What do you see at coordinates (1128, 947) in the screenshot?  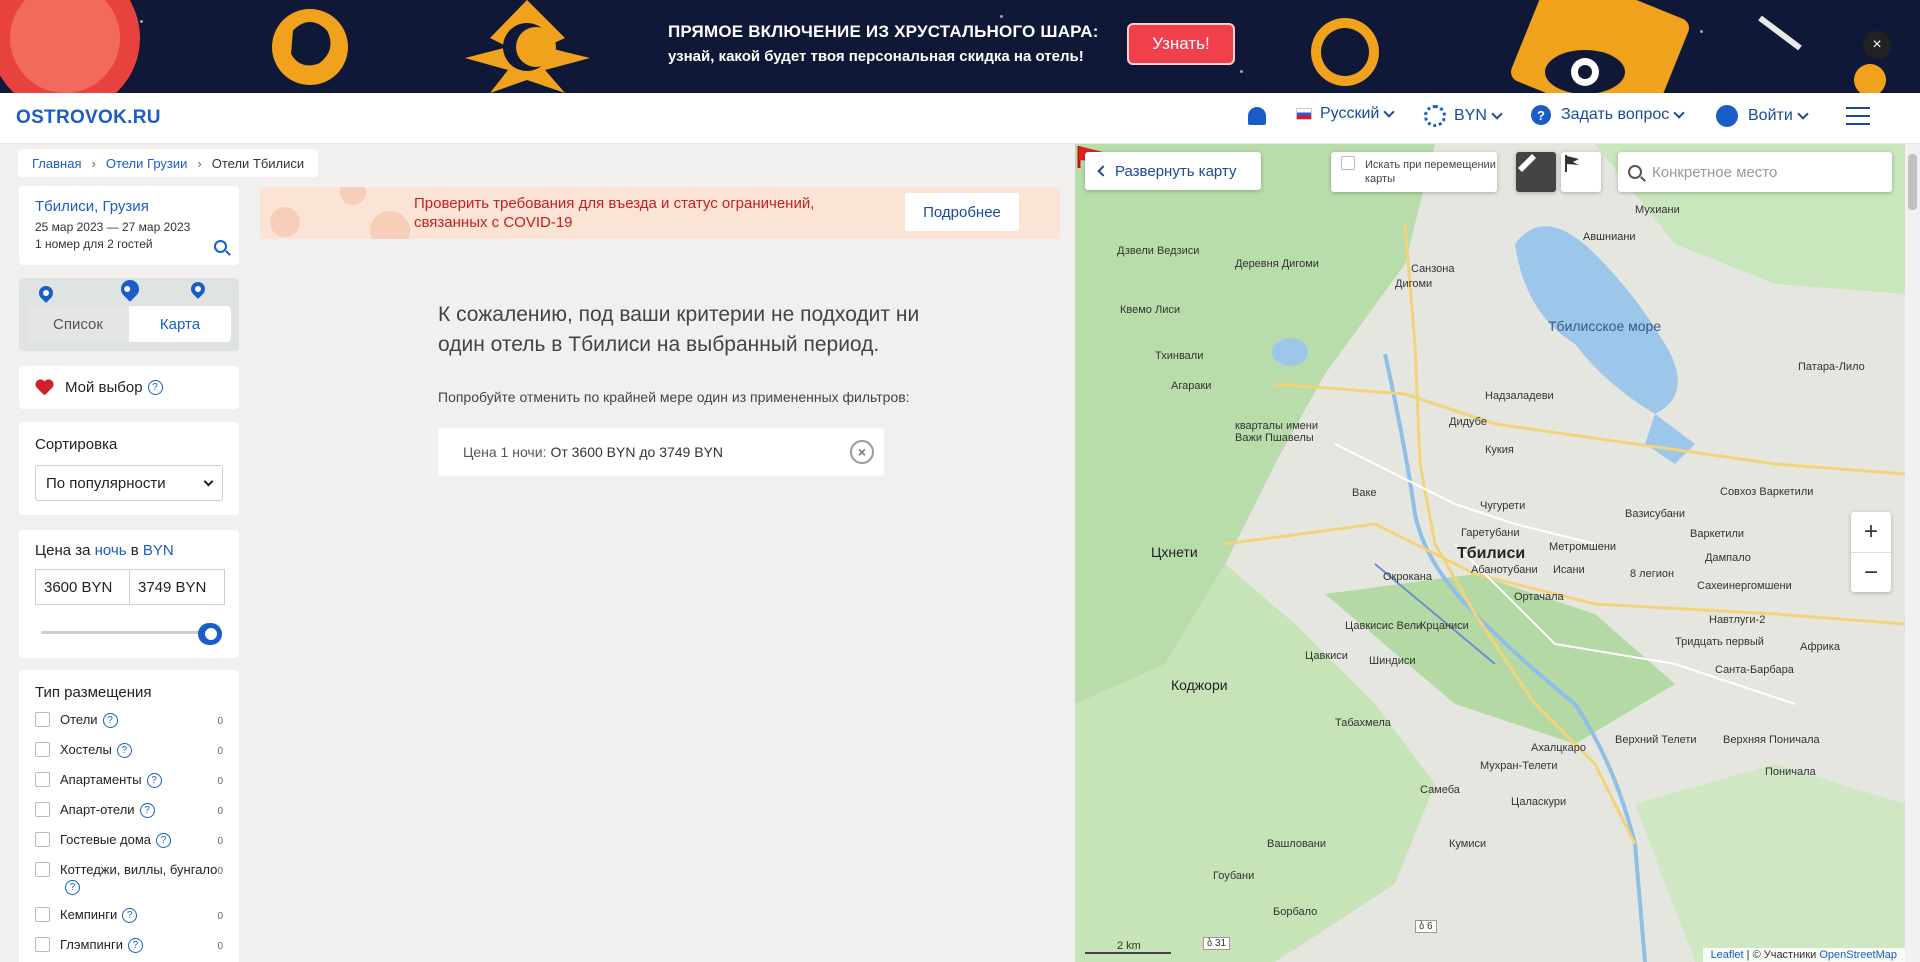 I see `map-scale: 2 km` at bounding box center [1128, 947].